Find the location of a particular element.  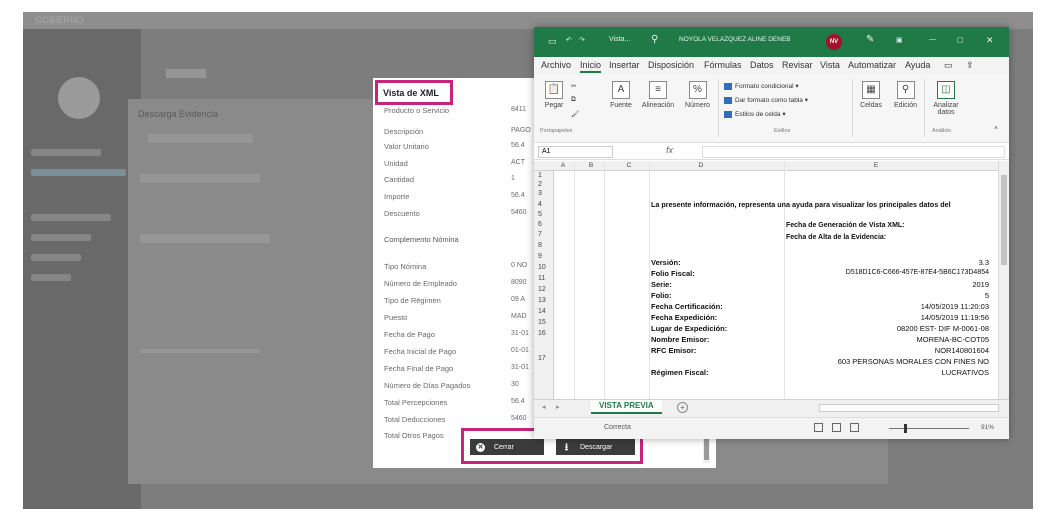

column-header: C is located at coordinates (629, 165).